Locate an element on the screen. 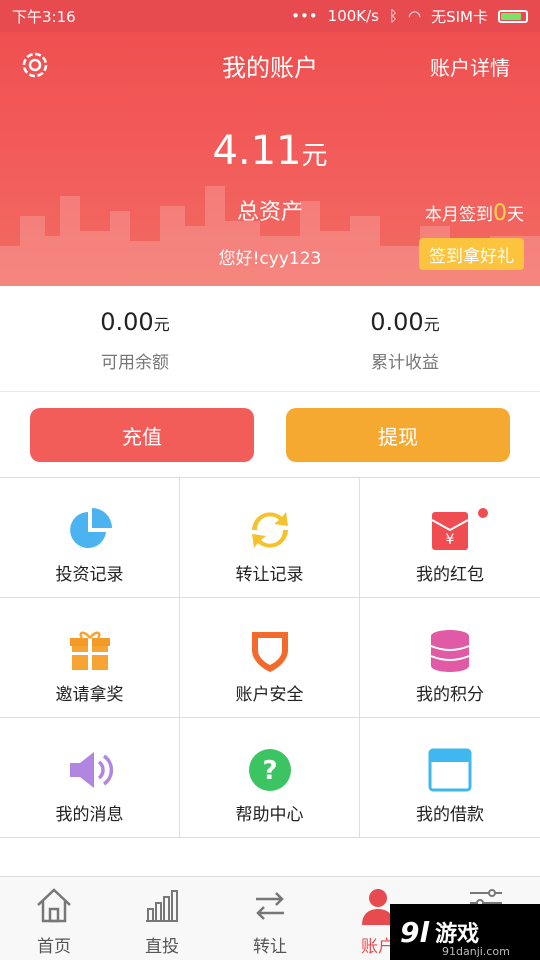  red-envelope-icon: ¥ is located at coordinates (450, 531).